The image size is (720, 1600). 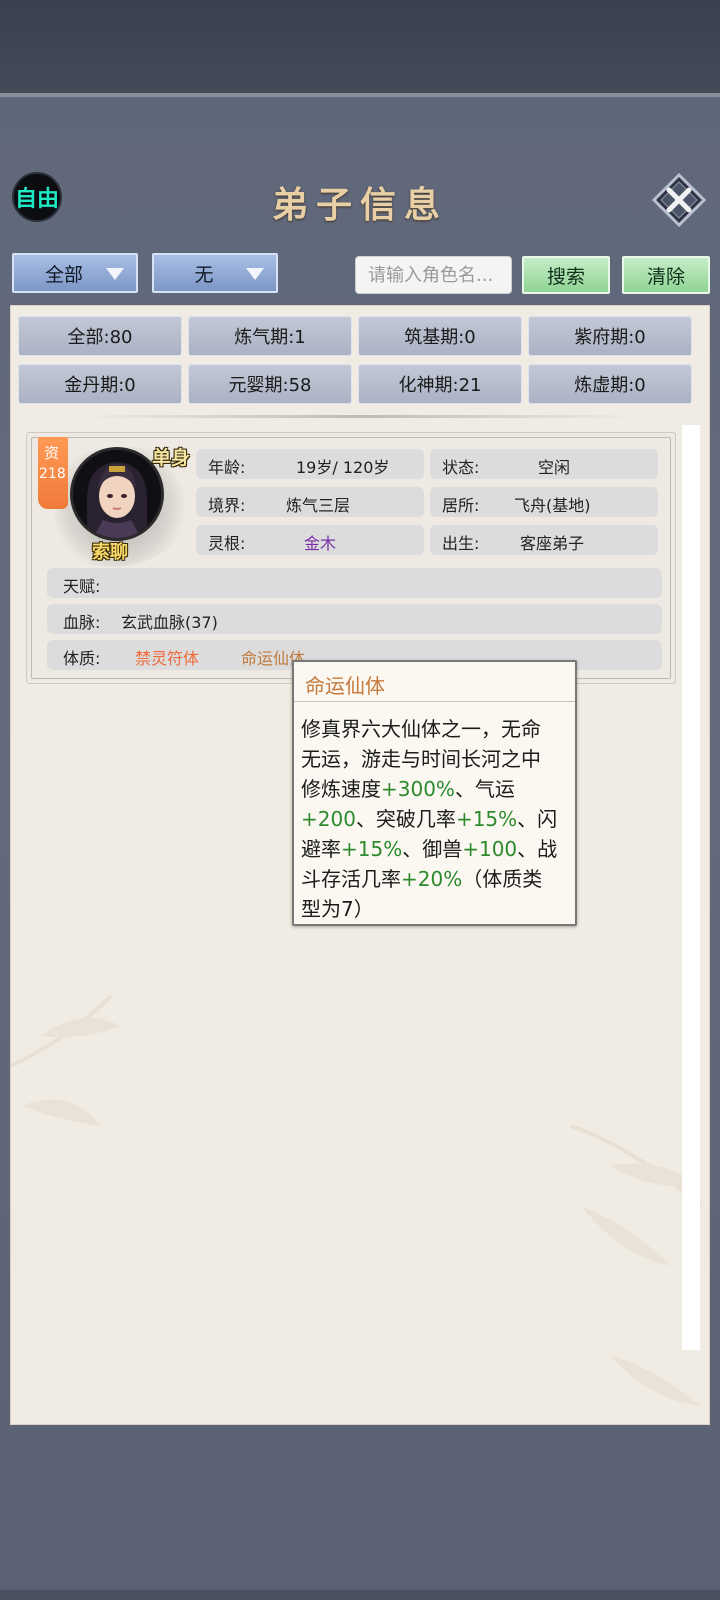 I want to click on search-input, so click(x=433, y=275).